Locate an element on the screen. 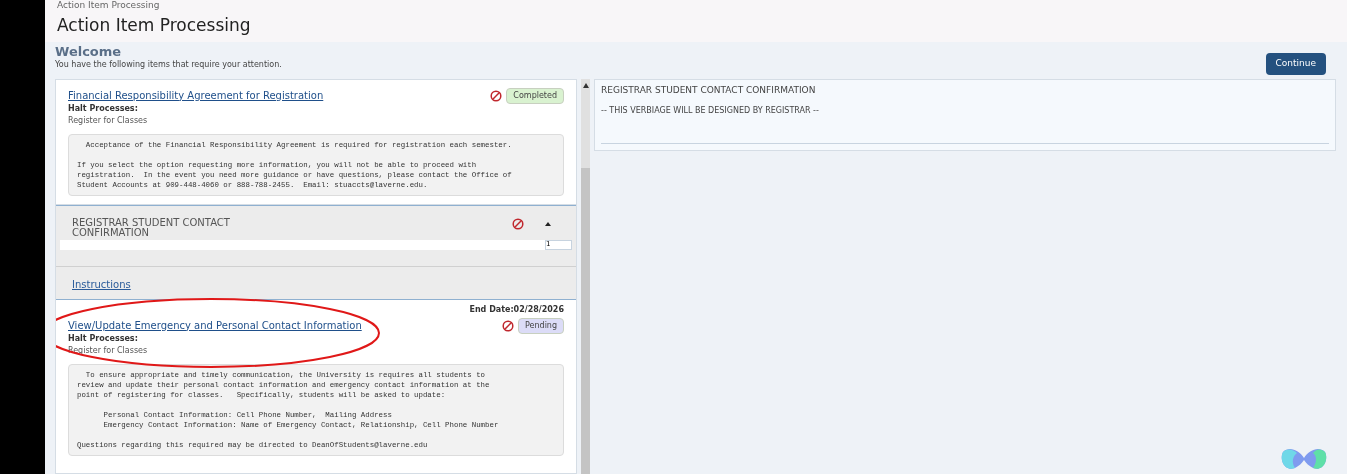  welcome-heading: Welcome is located at coordinates (89, 52).